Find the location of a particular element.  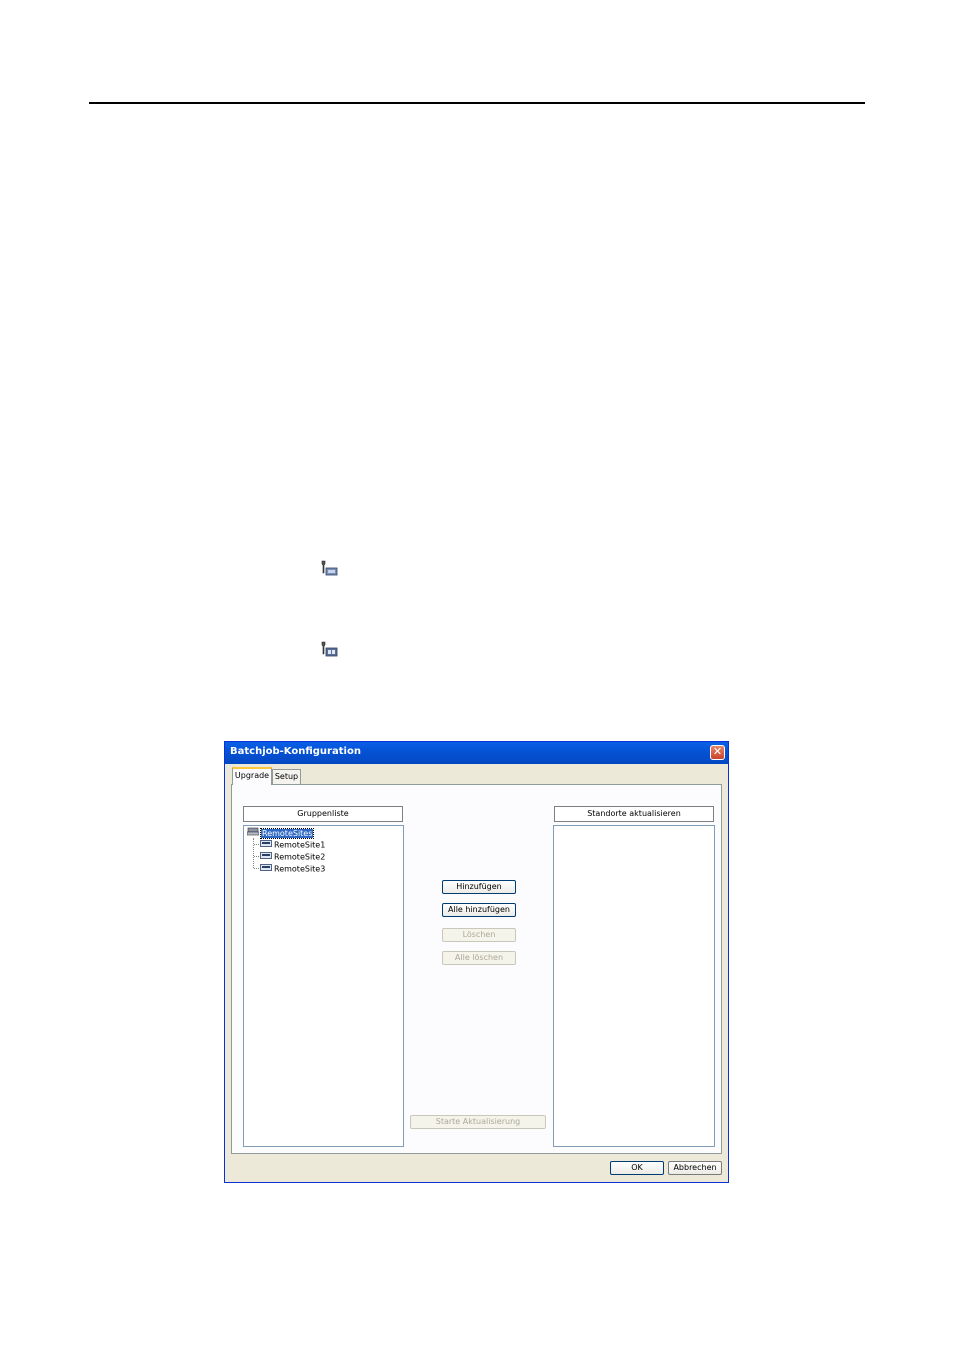

delete-button: Löschen is located at coordinates (479, 935).